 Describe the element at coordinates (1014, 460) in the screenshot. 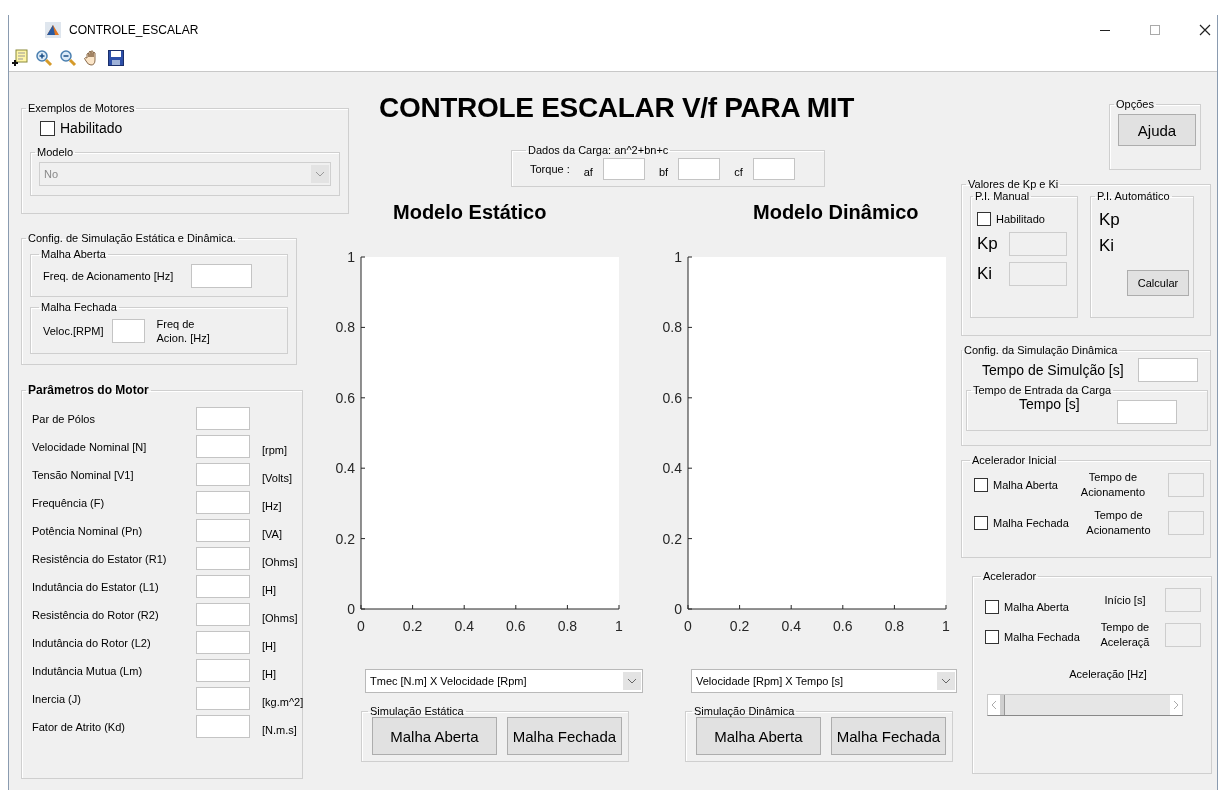

I see `panel-title: Acelerador Inicial` at that location.